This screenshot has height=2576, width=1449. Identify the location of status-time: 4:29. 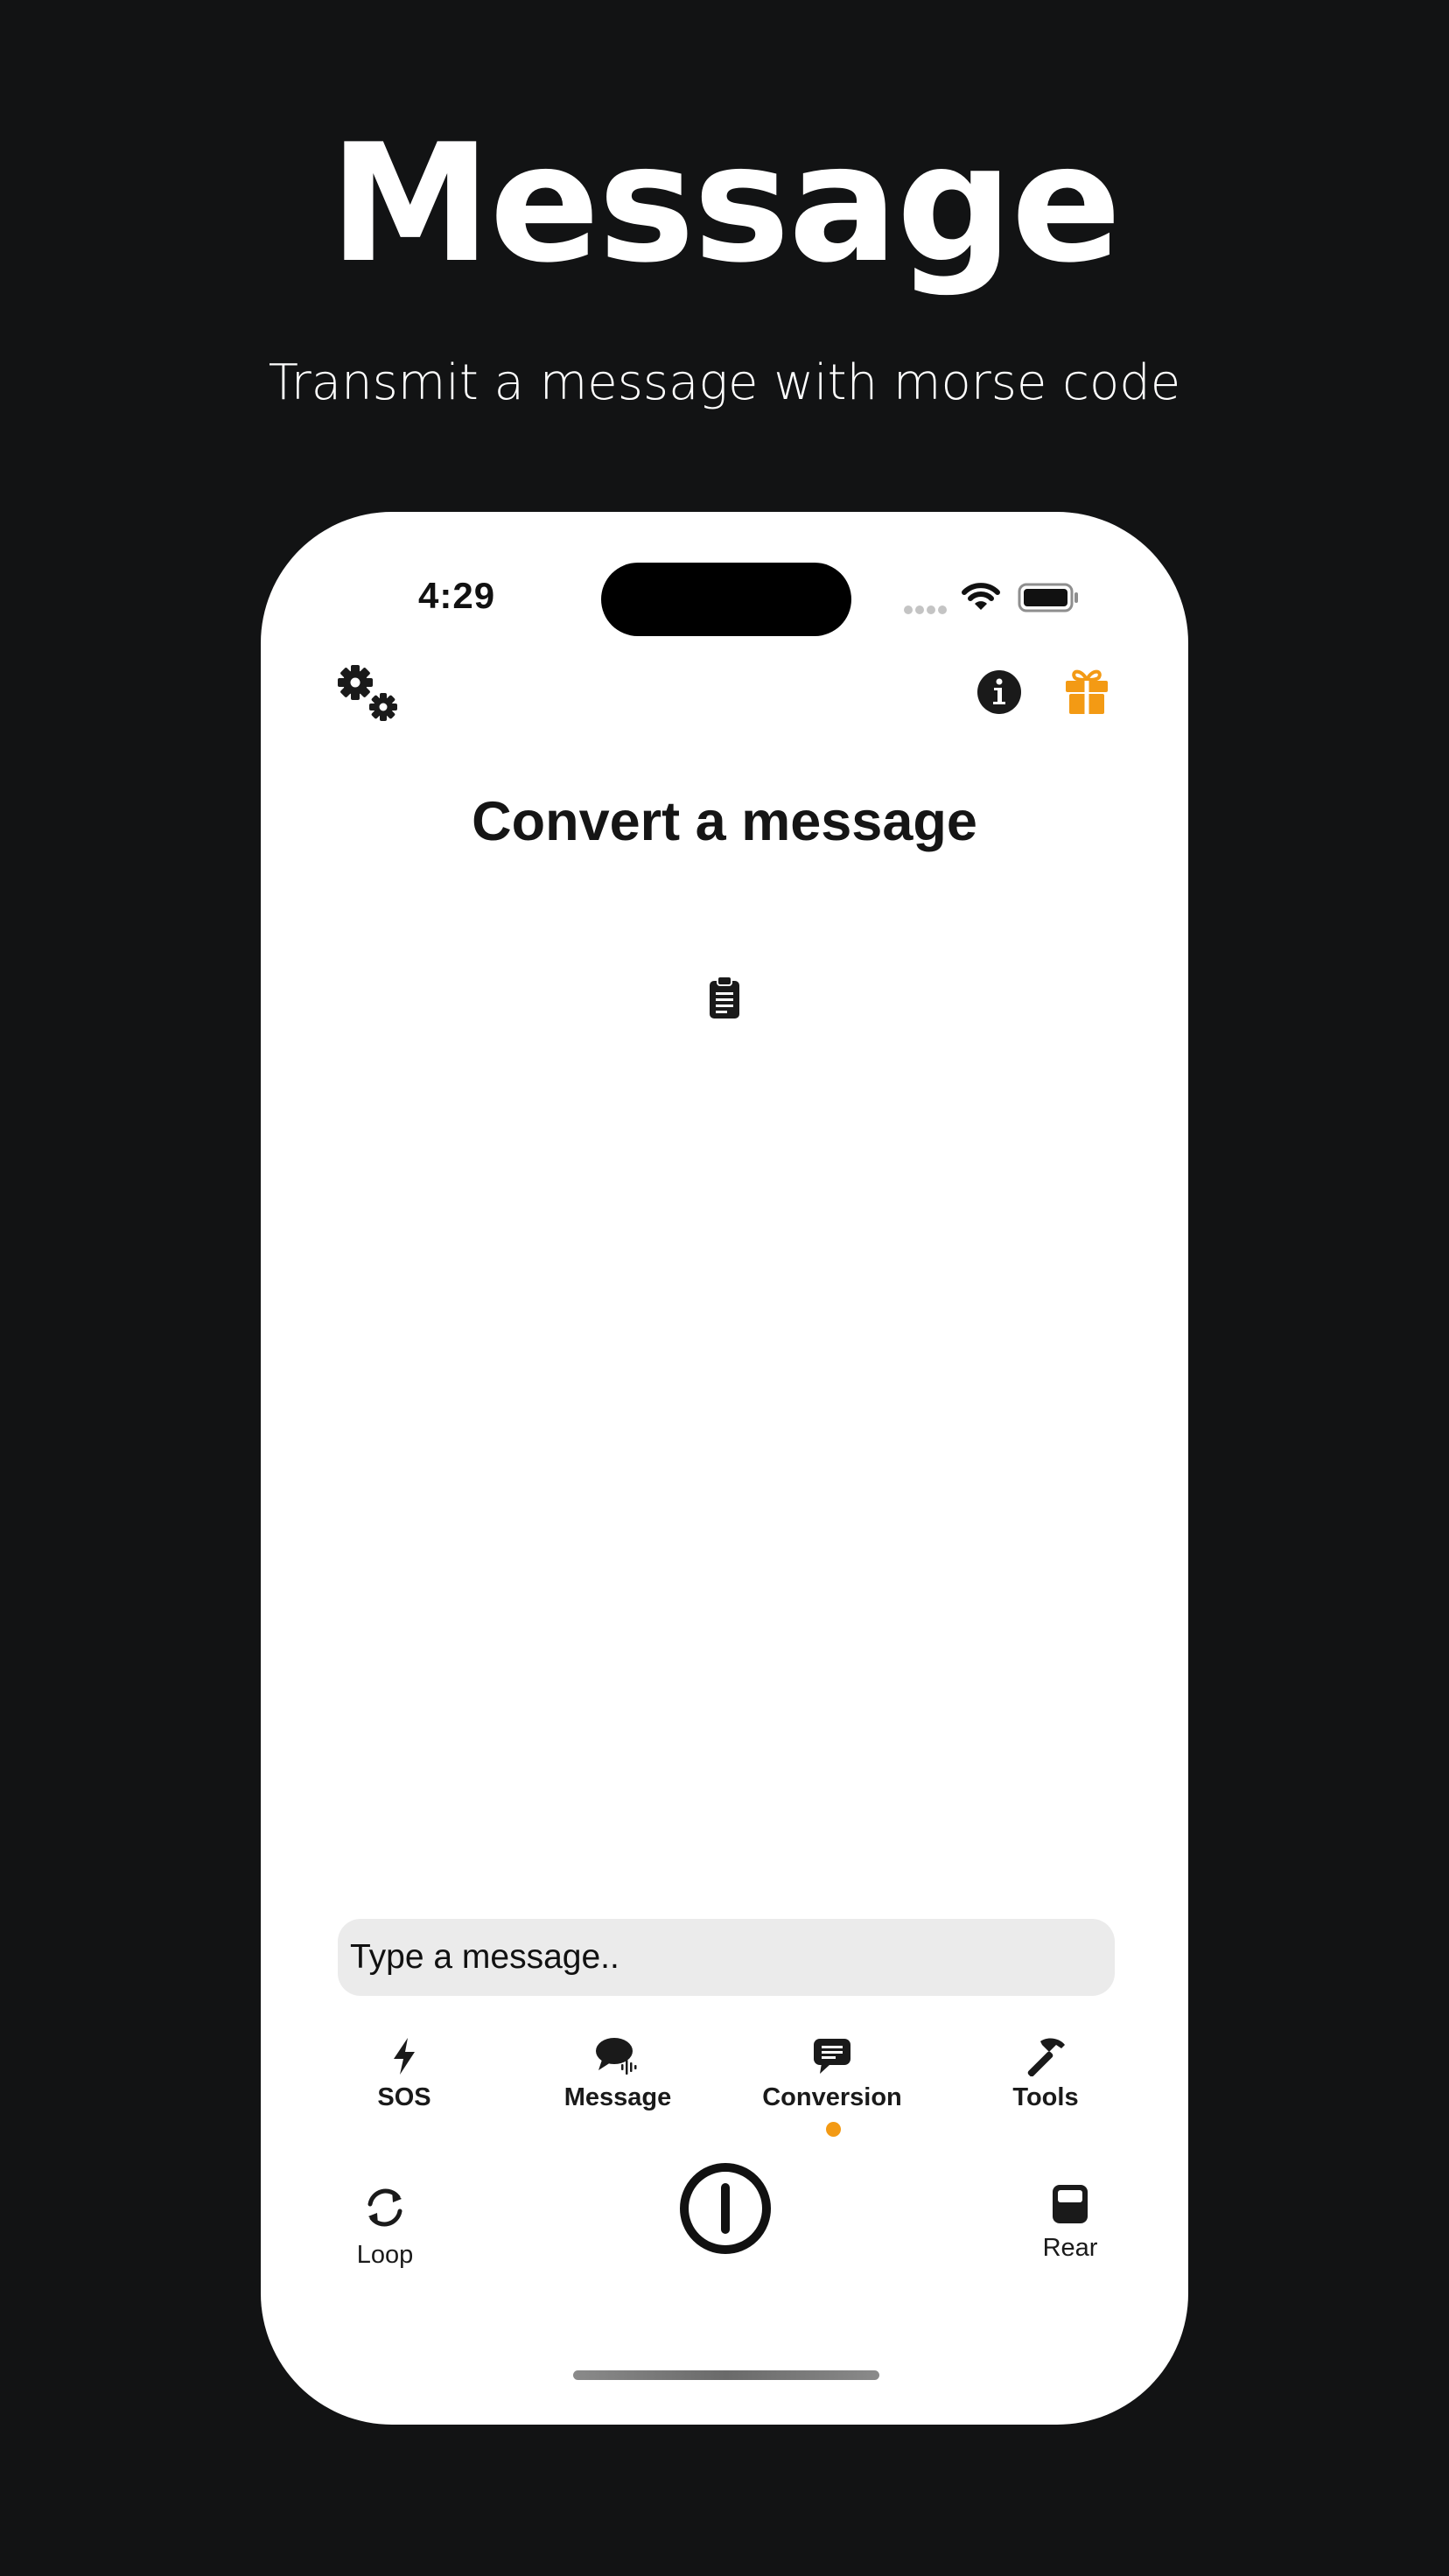
(457, 595).